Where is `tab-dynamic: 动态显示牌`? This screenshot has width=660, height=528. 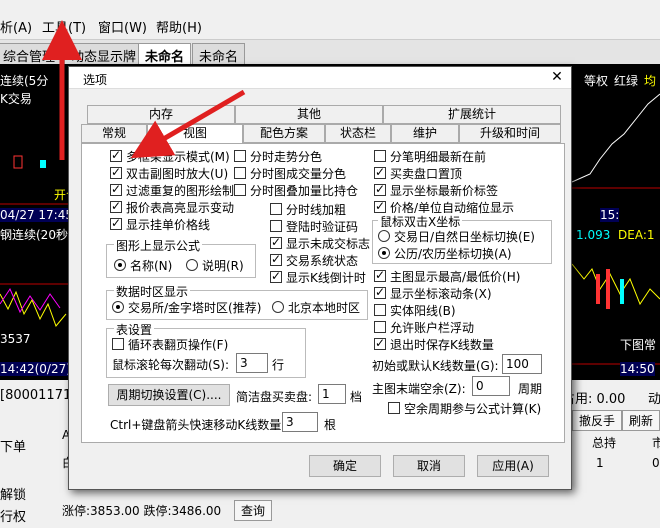 tab-dynamic: 动态显示牌 is located at coordinates (104, 54).